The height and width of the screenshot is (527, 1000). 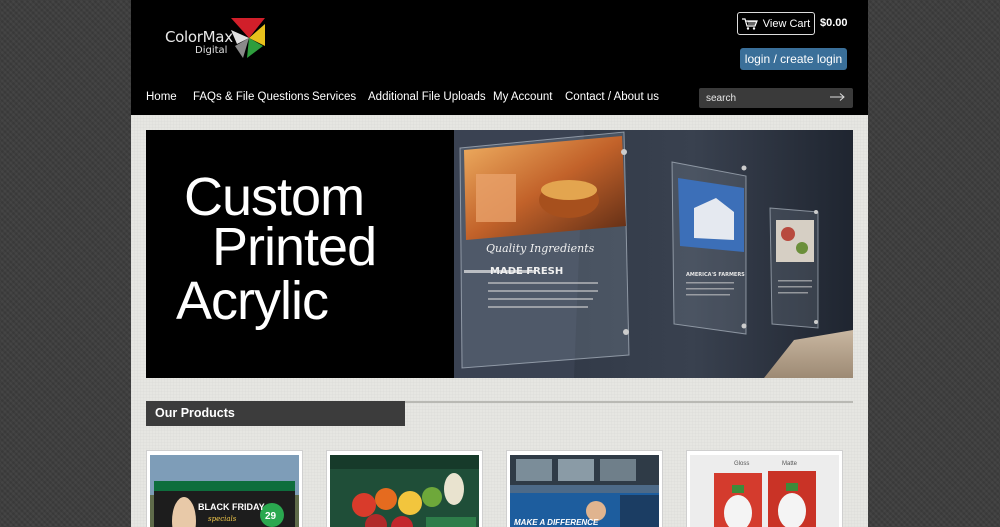 What do you see at coordinates (741, 464) in the screenshot?
I see `card-4-label-left: Gloss` at bounding box center [741, 464].